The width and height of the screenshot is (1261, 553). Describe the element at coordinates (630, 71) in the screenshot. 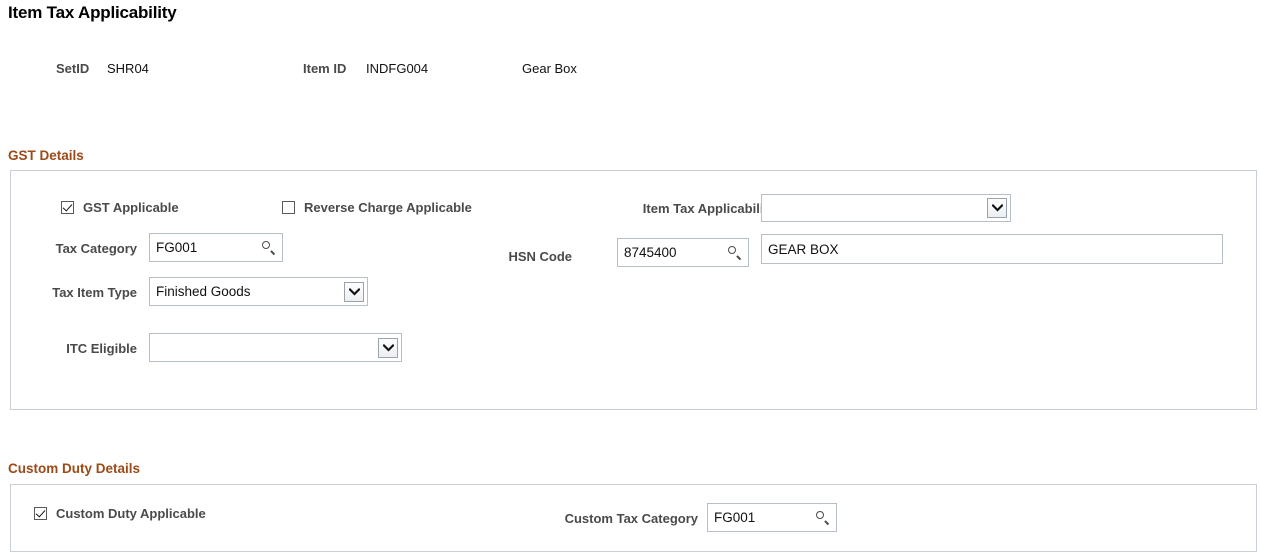

I see `key-fields-row: SetID SHR04 Item ID INDFG004 Gear Box` at that location.